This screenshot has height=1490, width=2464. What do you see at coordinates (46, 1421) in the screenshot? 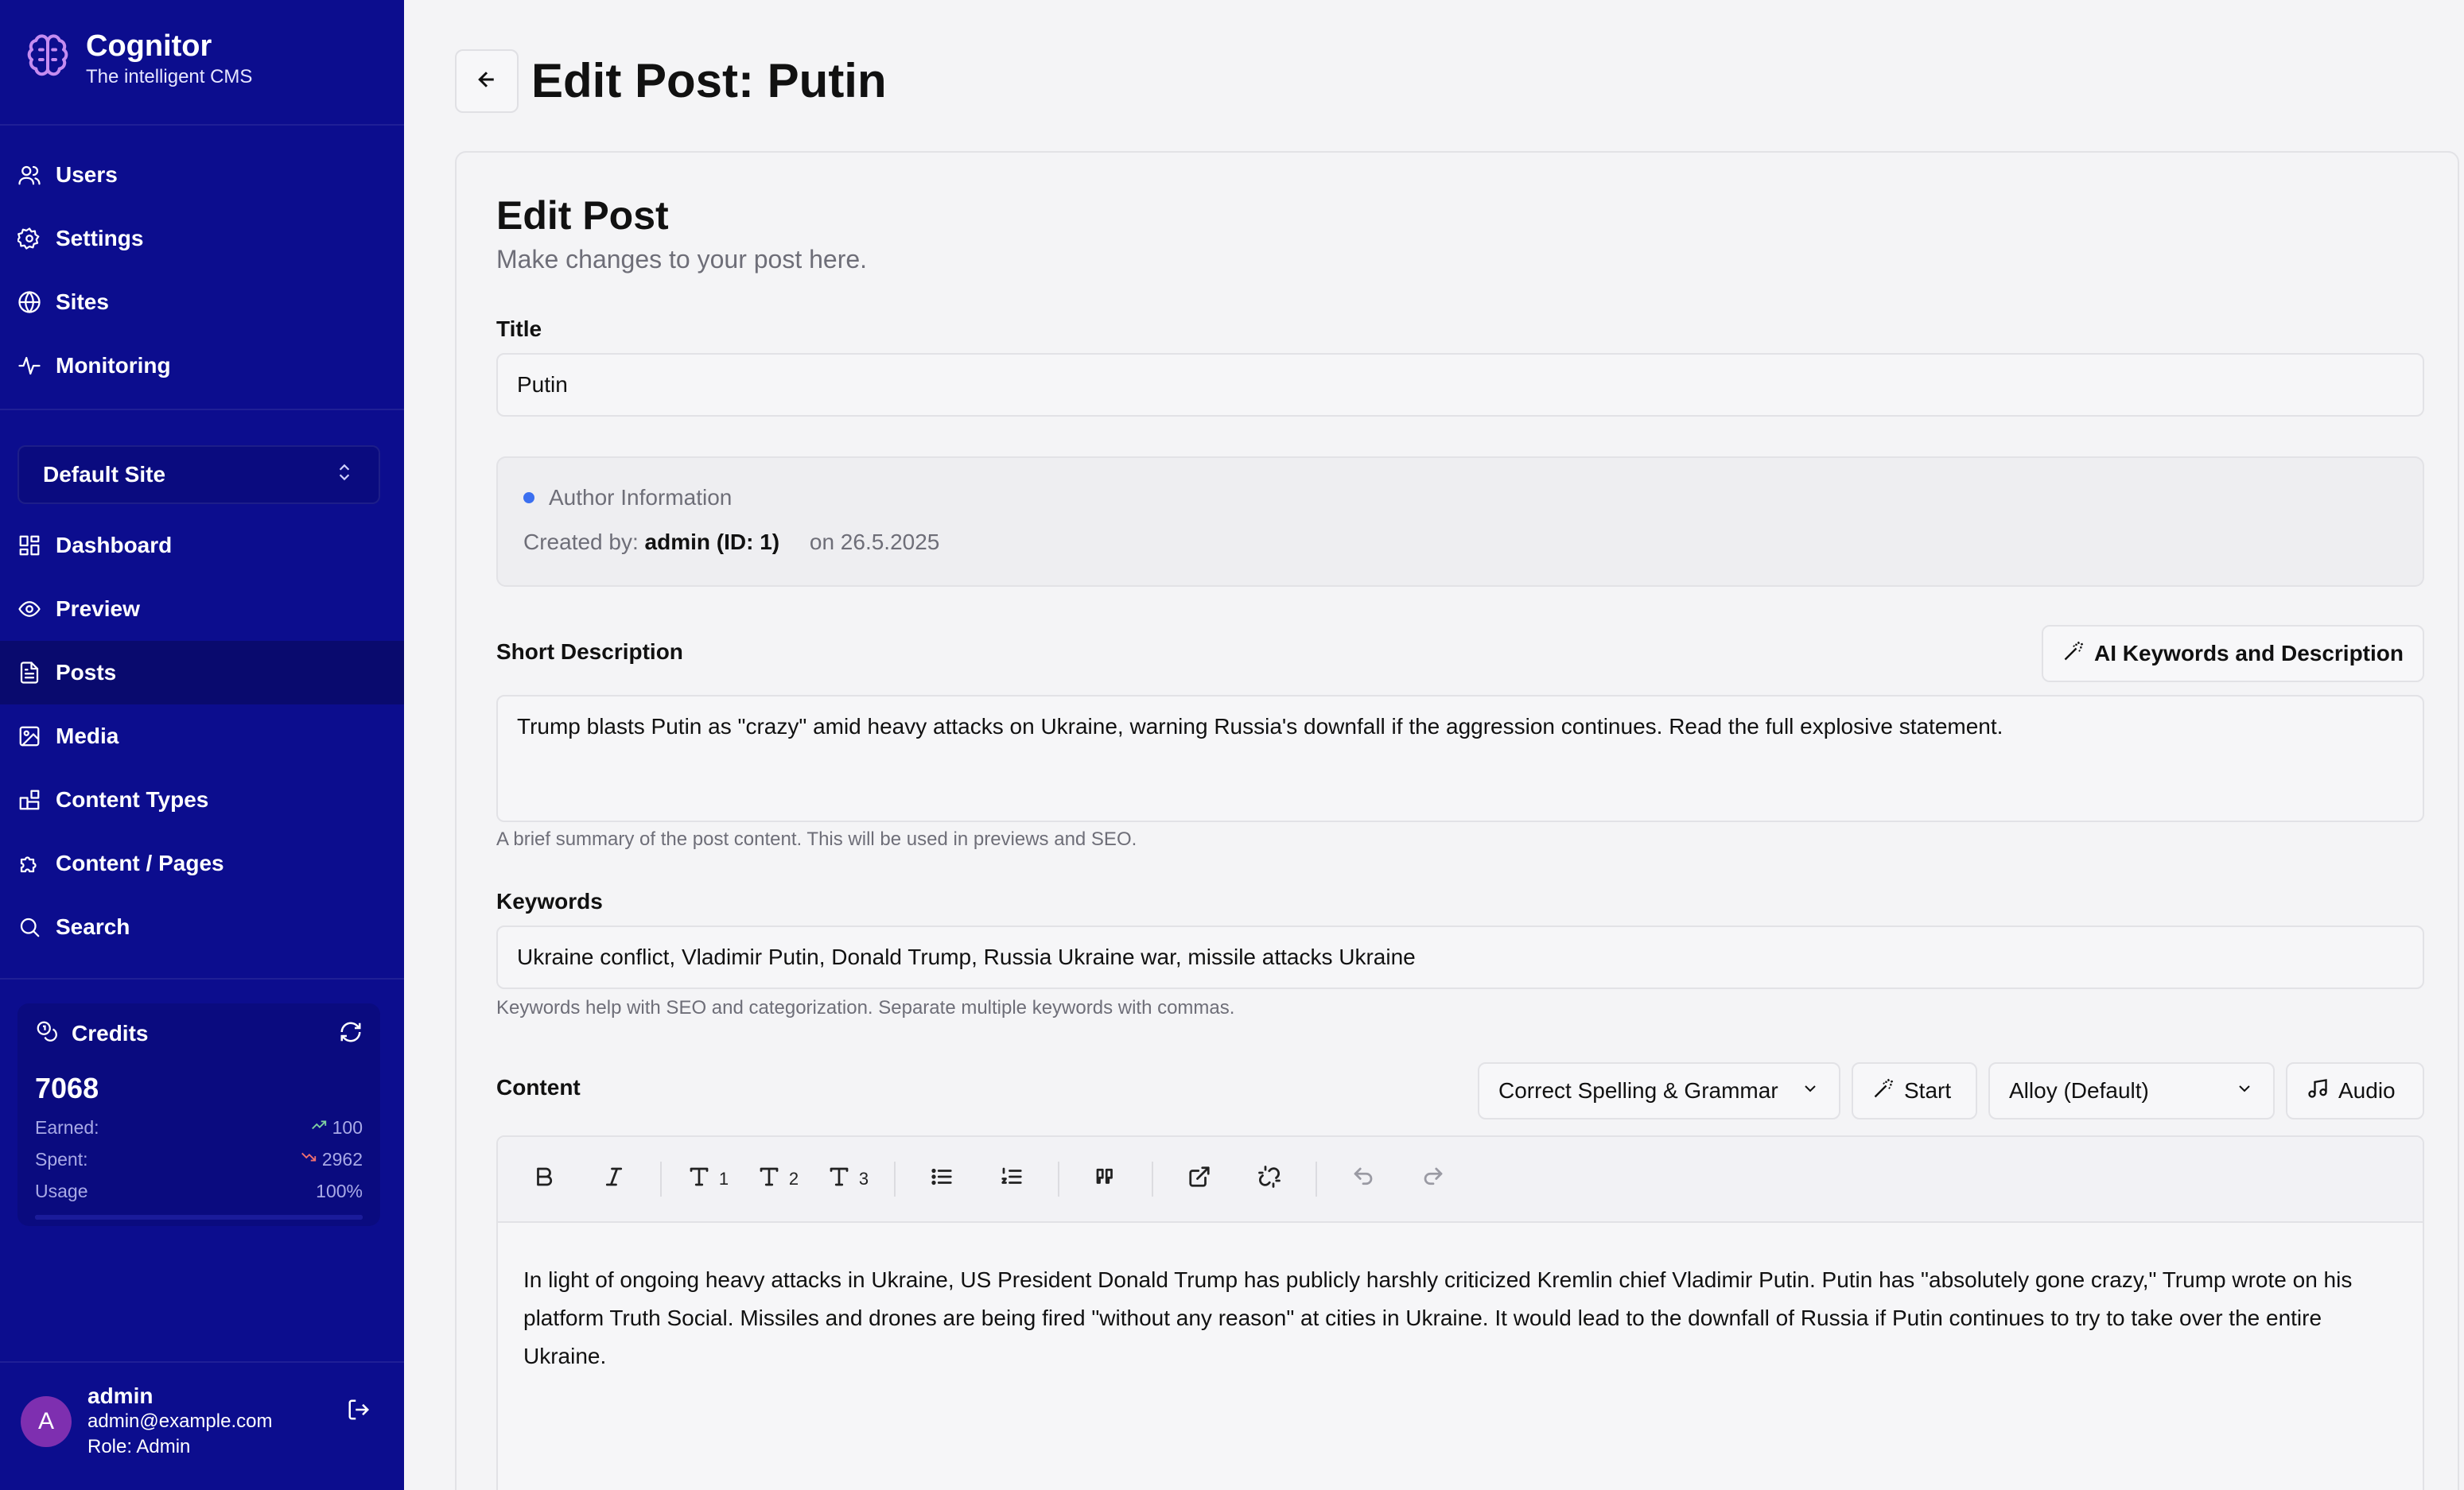
I see `avatar: A` at bounding box center [46, 1421].